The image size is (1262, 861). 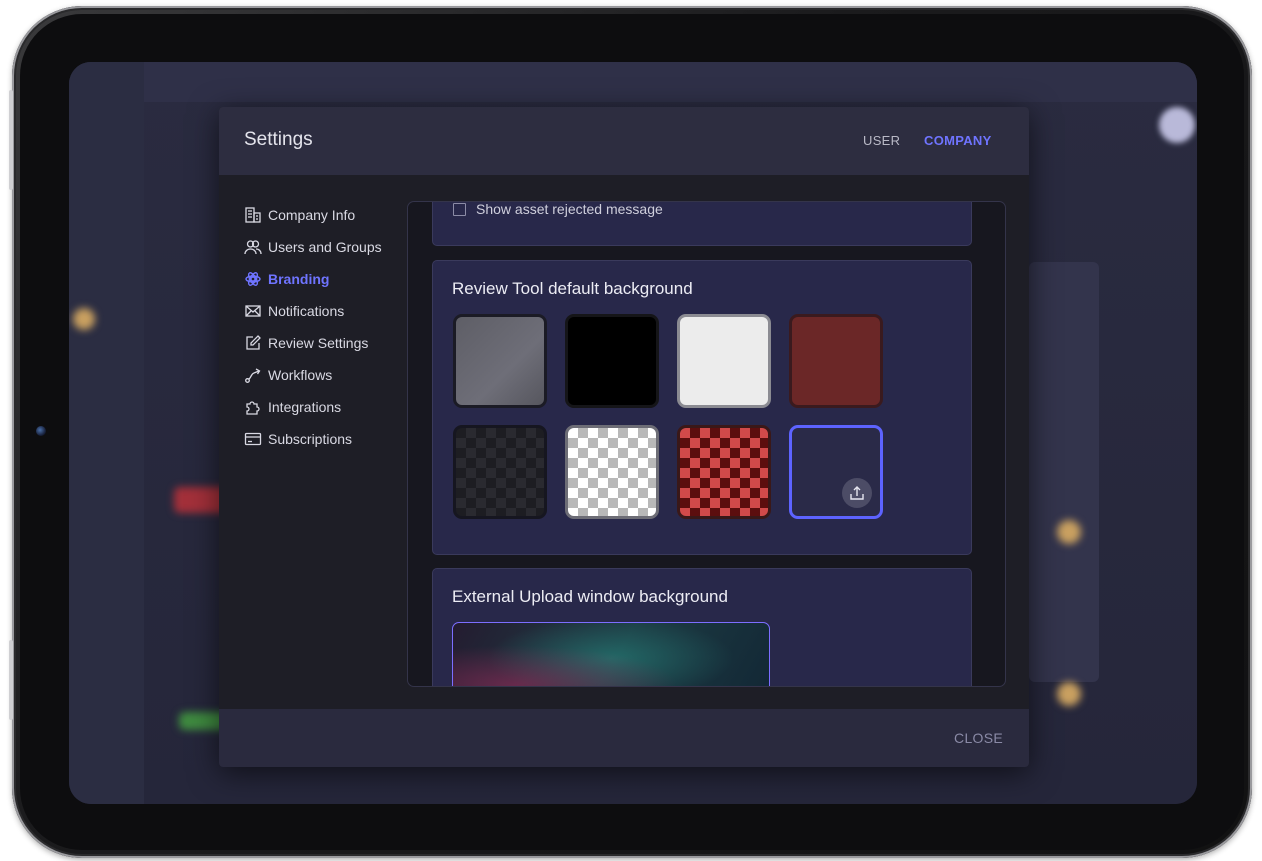 I want to click on modal-header: Settings USER COMPANY, so click(x=624, y=141).